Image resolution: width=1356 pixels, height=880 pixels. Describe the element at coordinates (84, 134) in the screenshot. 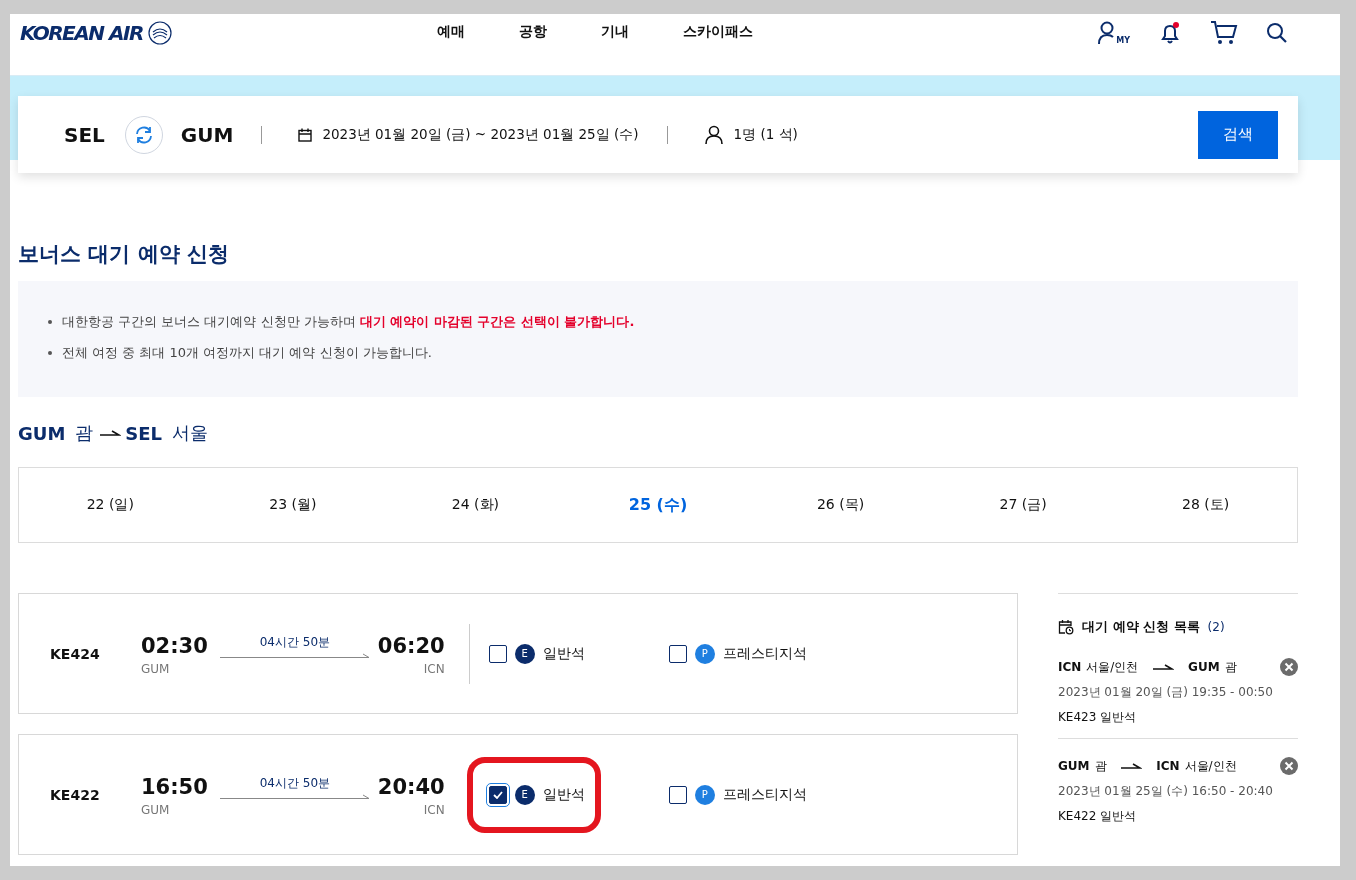

I see `origin-code: SEL` at that location.